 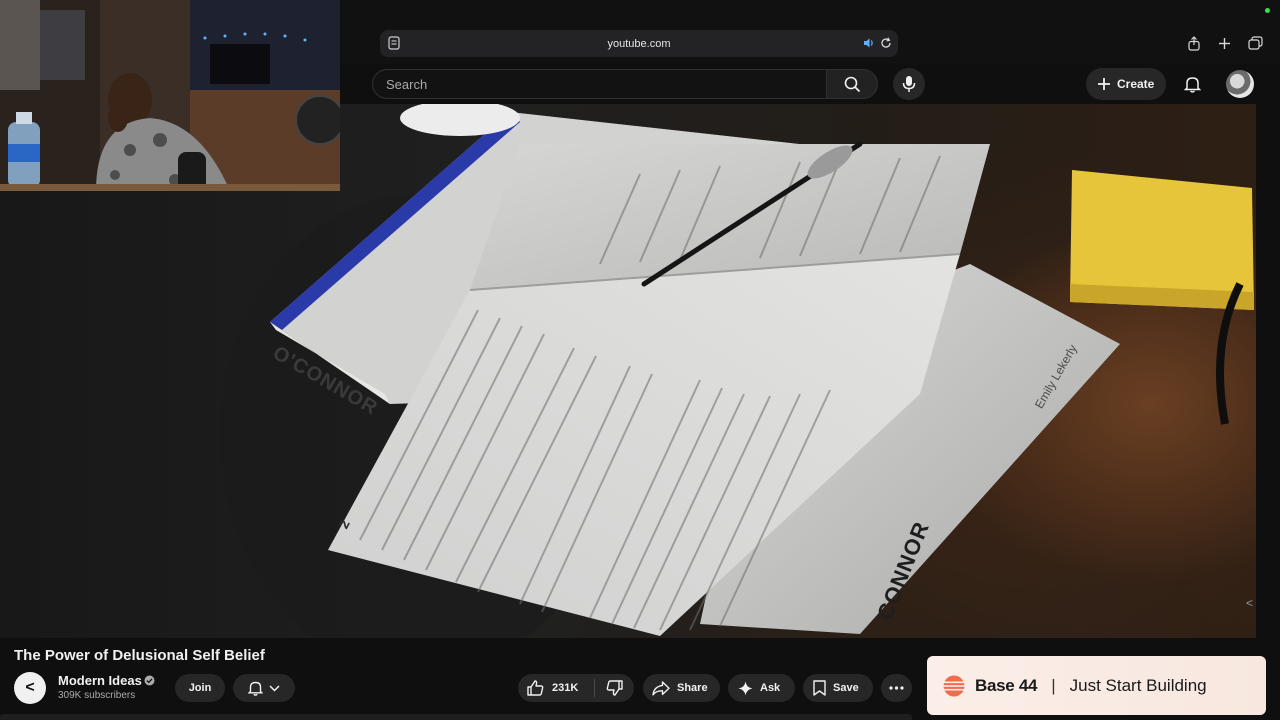 I want to click on ad-tagline: Just Start Building, so click(x=1138, y=685).